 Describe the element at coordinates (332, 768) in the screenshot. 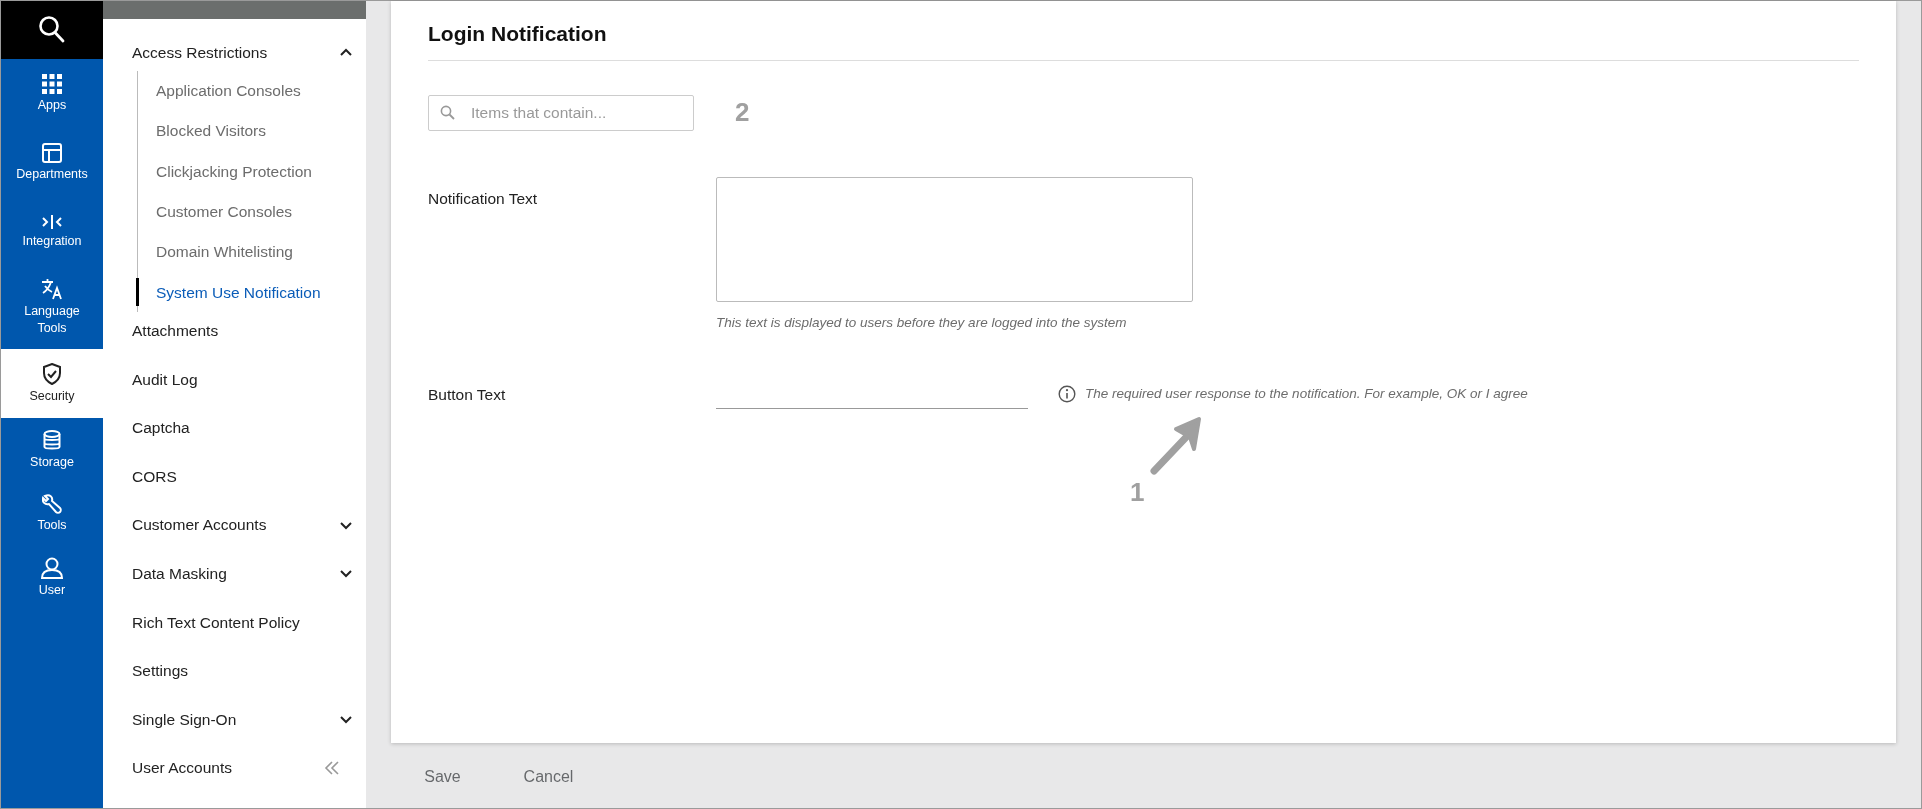

I see `collapse-icon` at that location.